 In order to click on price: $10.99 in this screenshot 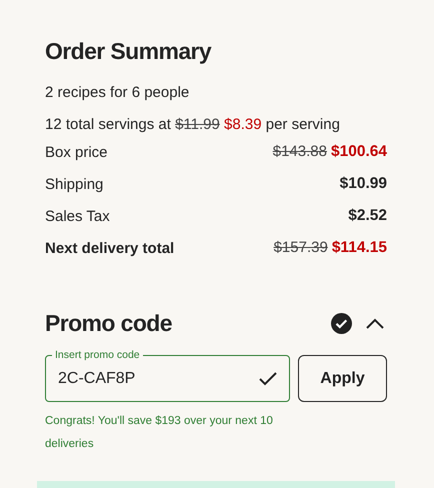, I will do `click(363, 184)`.